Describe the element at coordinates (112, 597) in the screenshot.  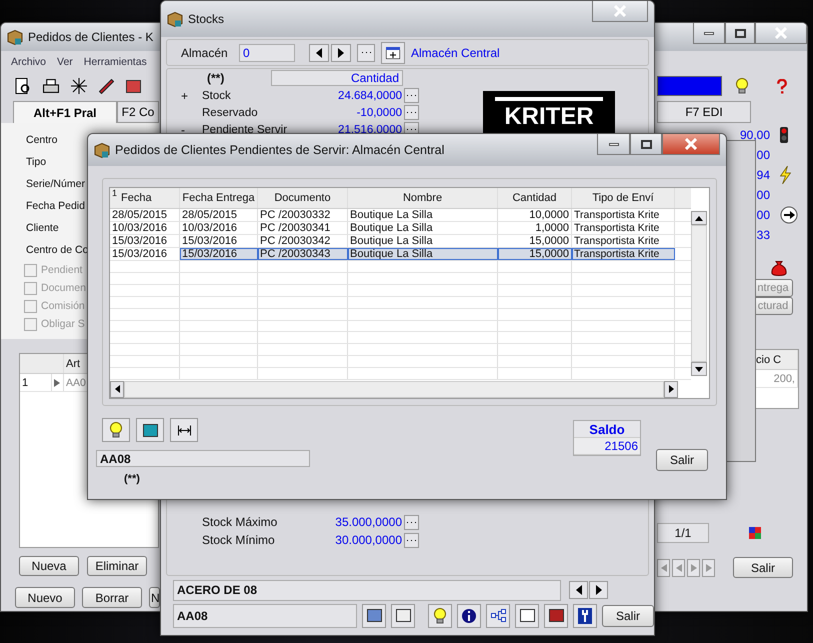
I see `action-button: Borrar` at that location.